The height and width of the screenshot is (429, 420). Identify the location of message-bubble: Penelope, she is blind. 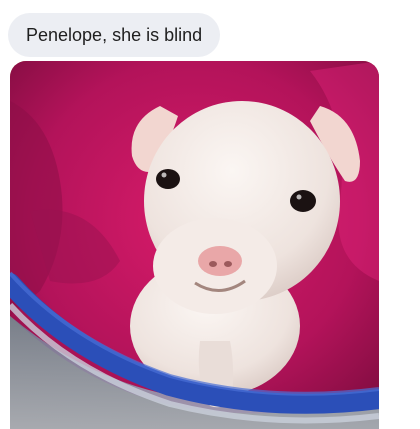
(114, 35).